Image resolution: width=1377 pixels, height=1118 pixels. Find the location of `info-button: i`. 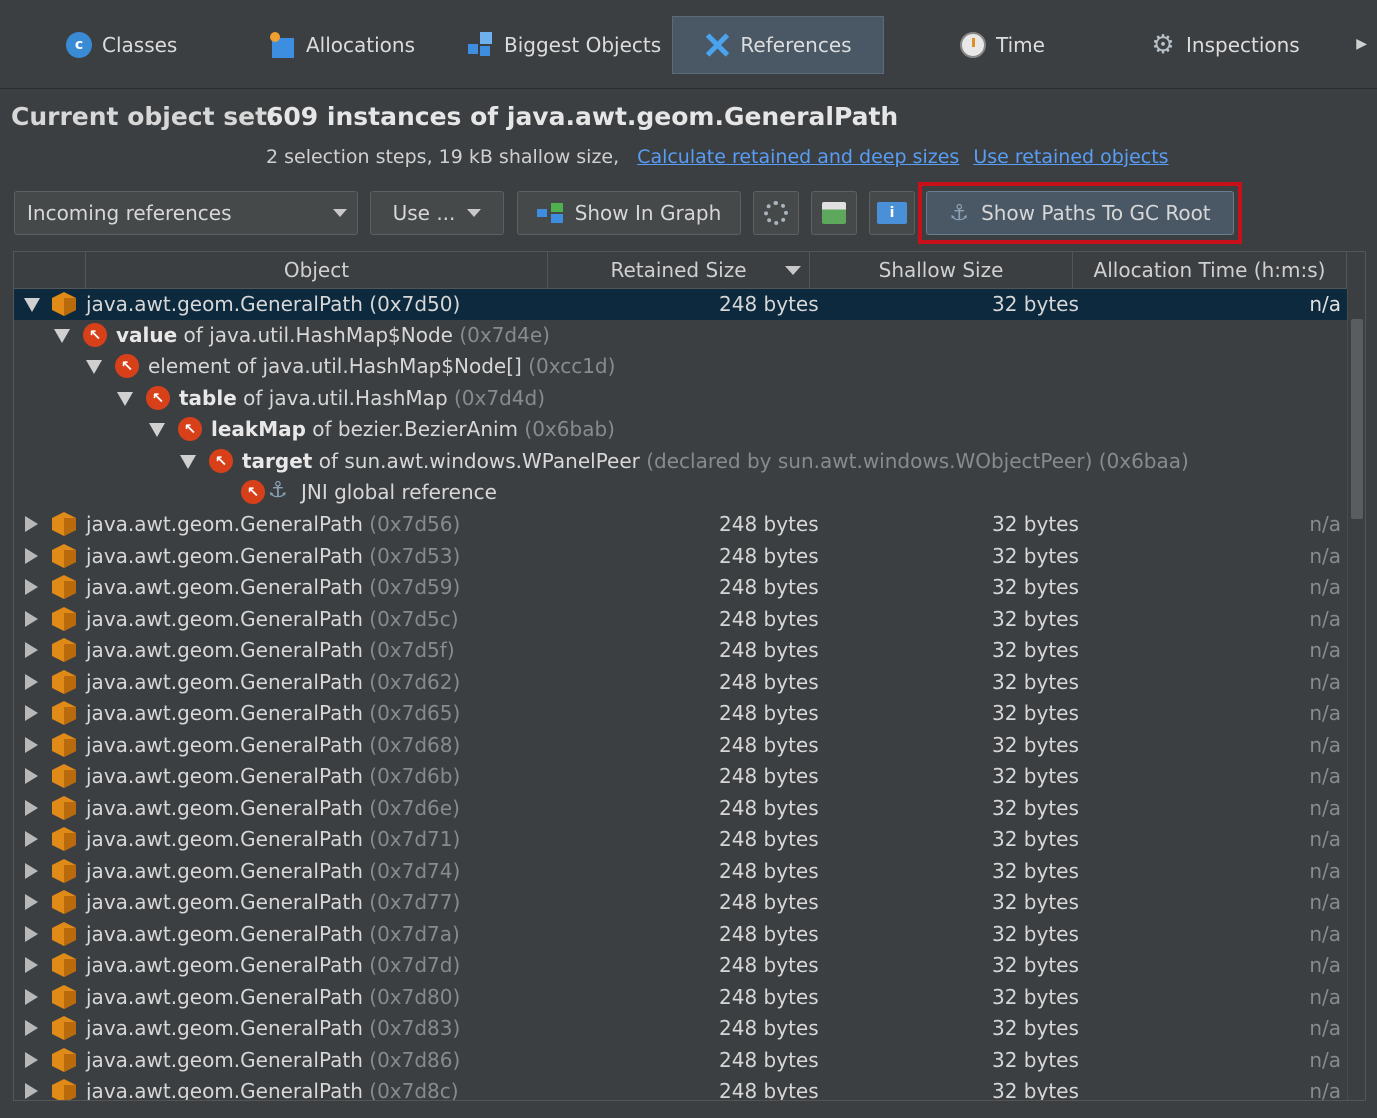

info-button: i is located at coordinates (892, 213).